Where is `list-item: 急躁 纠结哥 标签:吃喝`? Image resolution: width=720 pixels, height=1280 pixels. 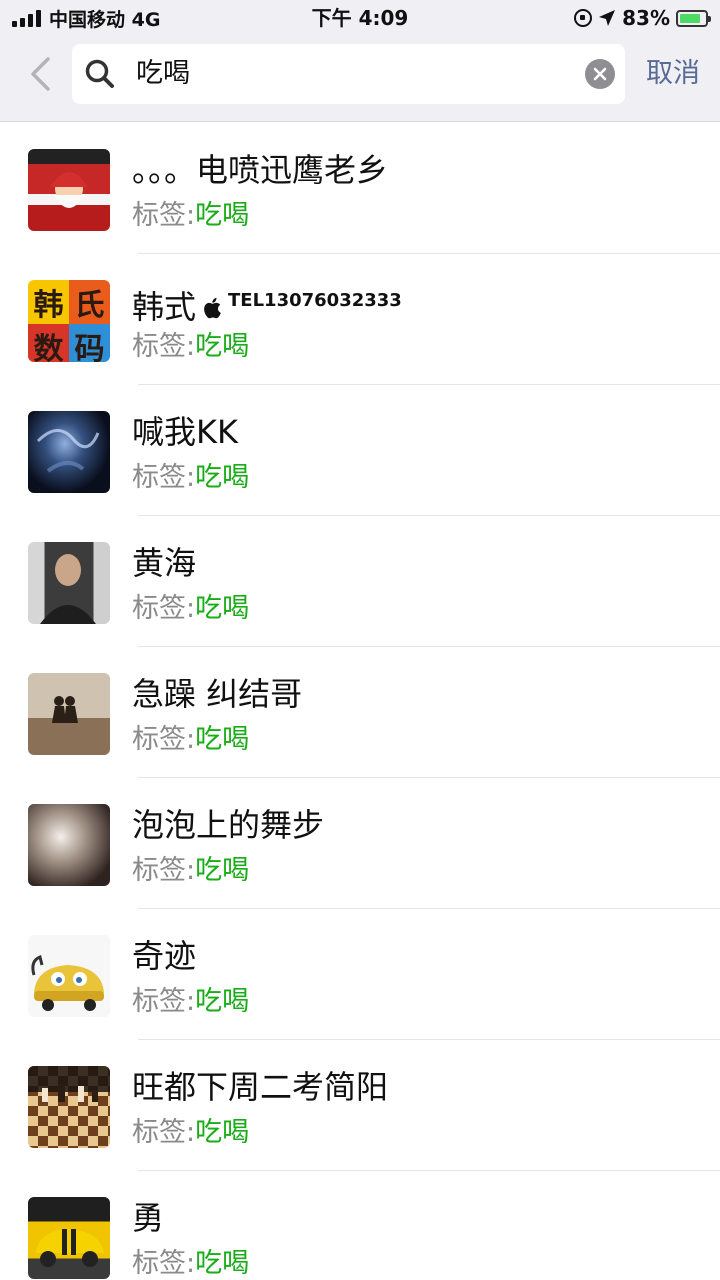
list-item: 急躁 纠结哥 标签:吃喝 is located at coordinates (360, 712).